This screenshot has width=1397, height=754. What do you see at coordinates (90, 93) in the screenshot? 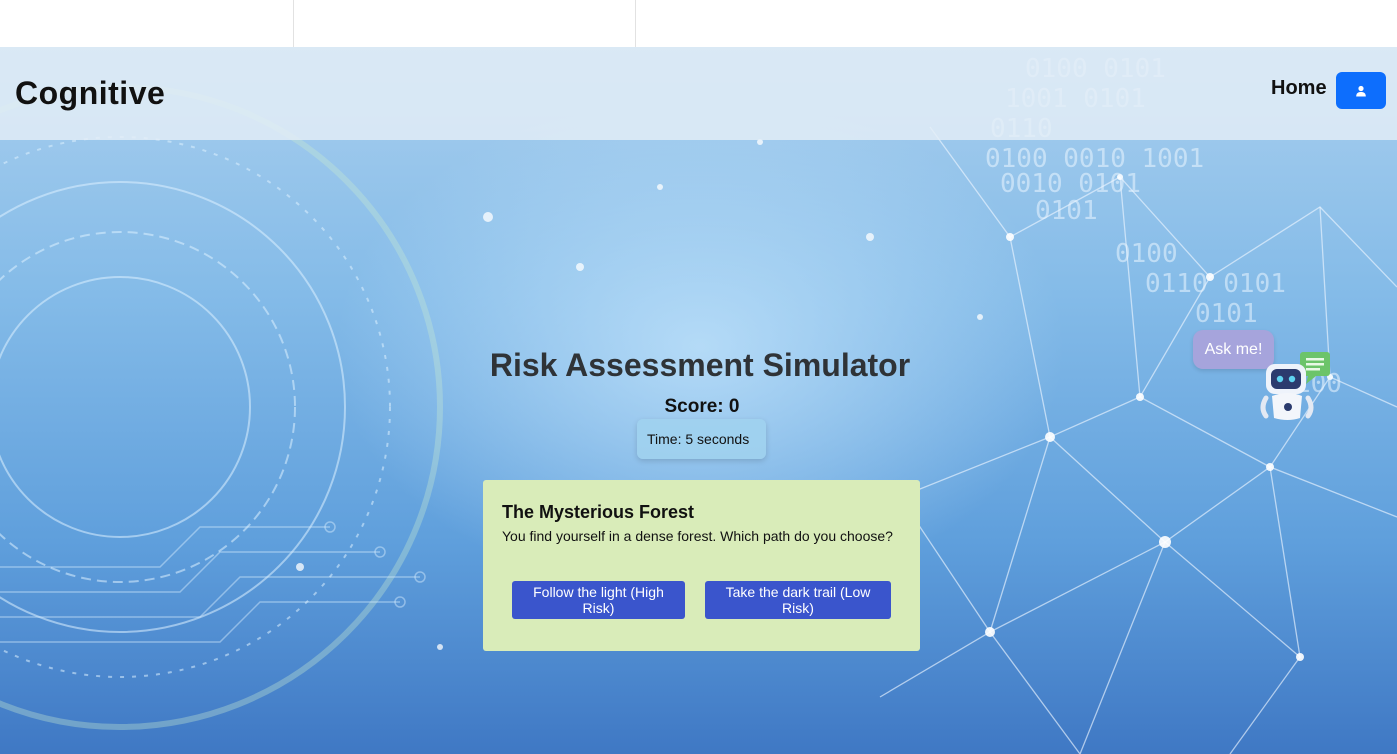
I see `brand-logo-text: Cognitive` at bounding box center [90, 93].